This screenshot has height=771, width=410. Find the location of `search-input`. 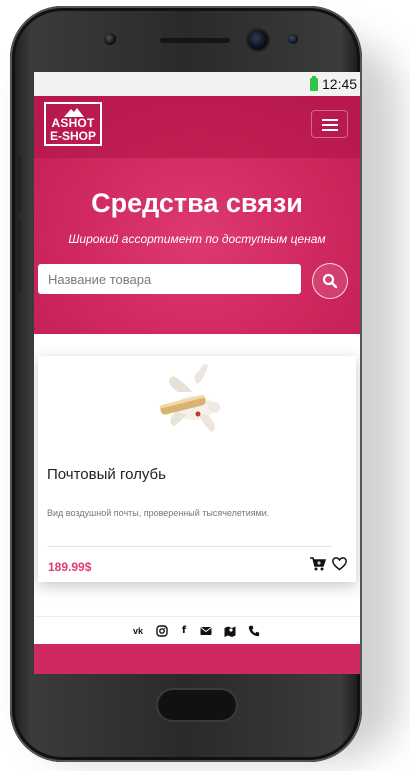

search-input is located at coordinates (169, 279).